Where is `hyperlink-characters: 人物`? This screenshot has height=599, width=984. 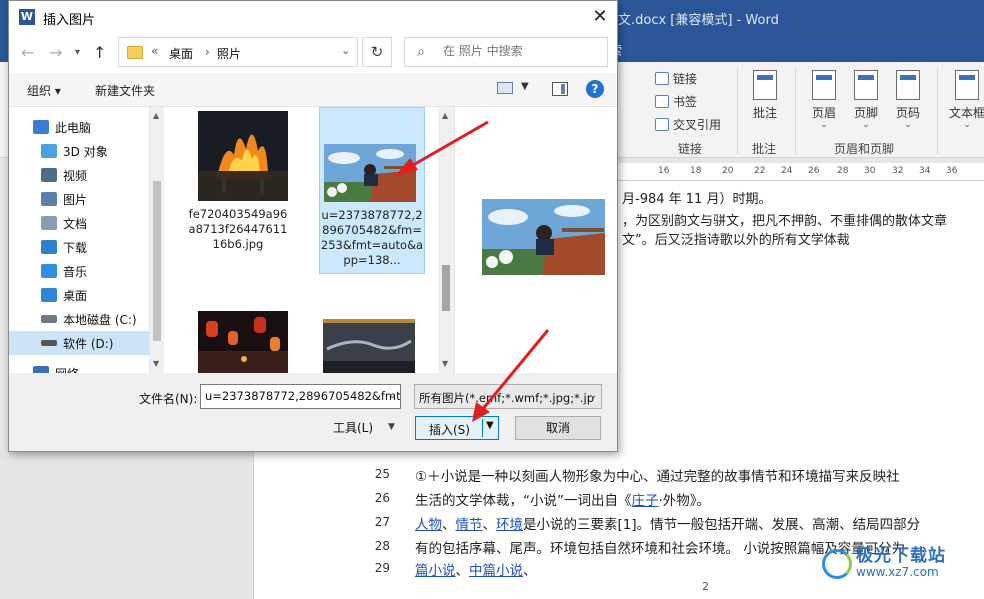
hyperlink-characters: 人物 is located at coordinates (428, 525).